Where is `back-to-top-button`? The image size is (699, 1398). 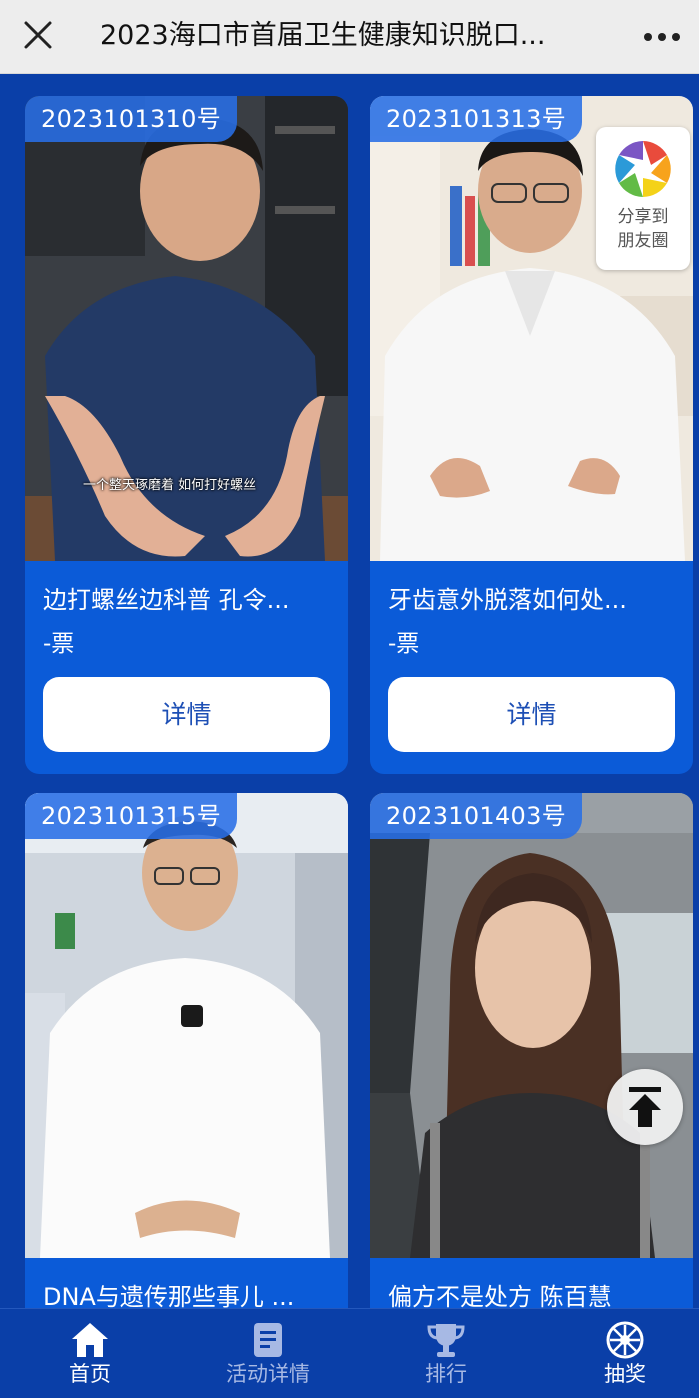
back-to-top-button is located at coordinates (645, 1107).